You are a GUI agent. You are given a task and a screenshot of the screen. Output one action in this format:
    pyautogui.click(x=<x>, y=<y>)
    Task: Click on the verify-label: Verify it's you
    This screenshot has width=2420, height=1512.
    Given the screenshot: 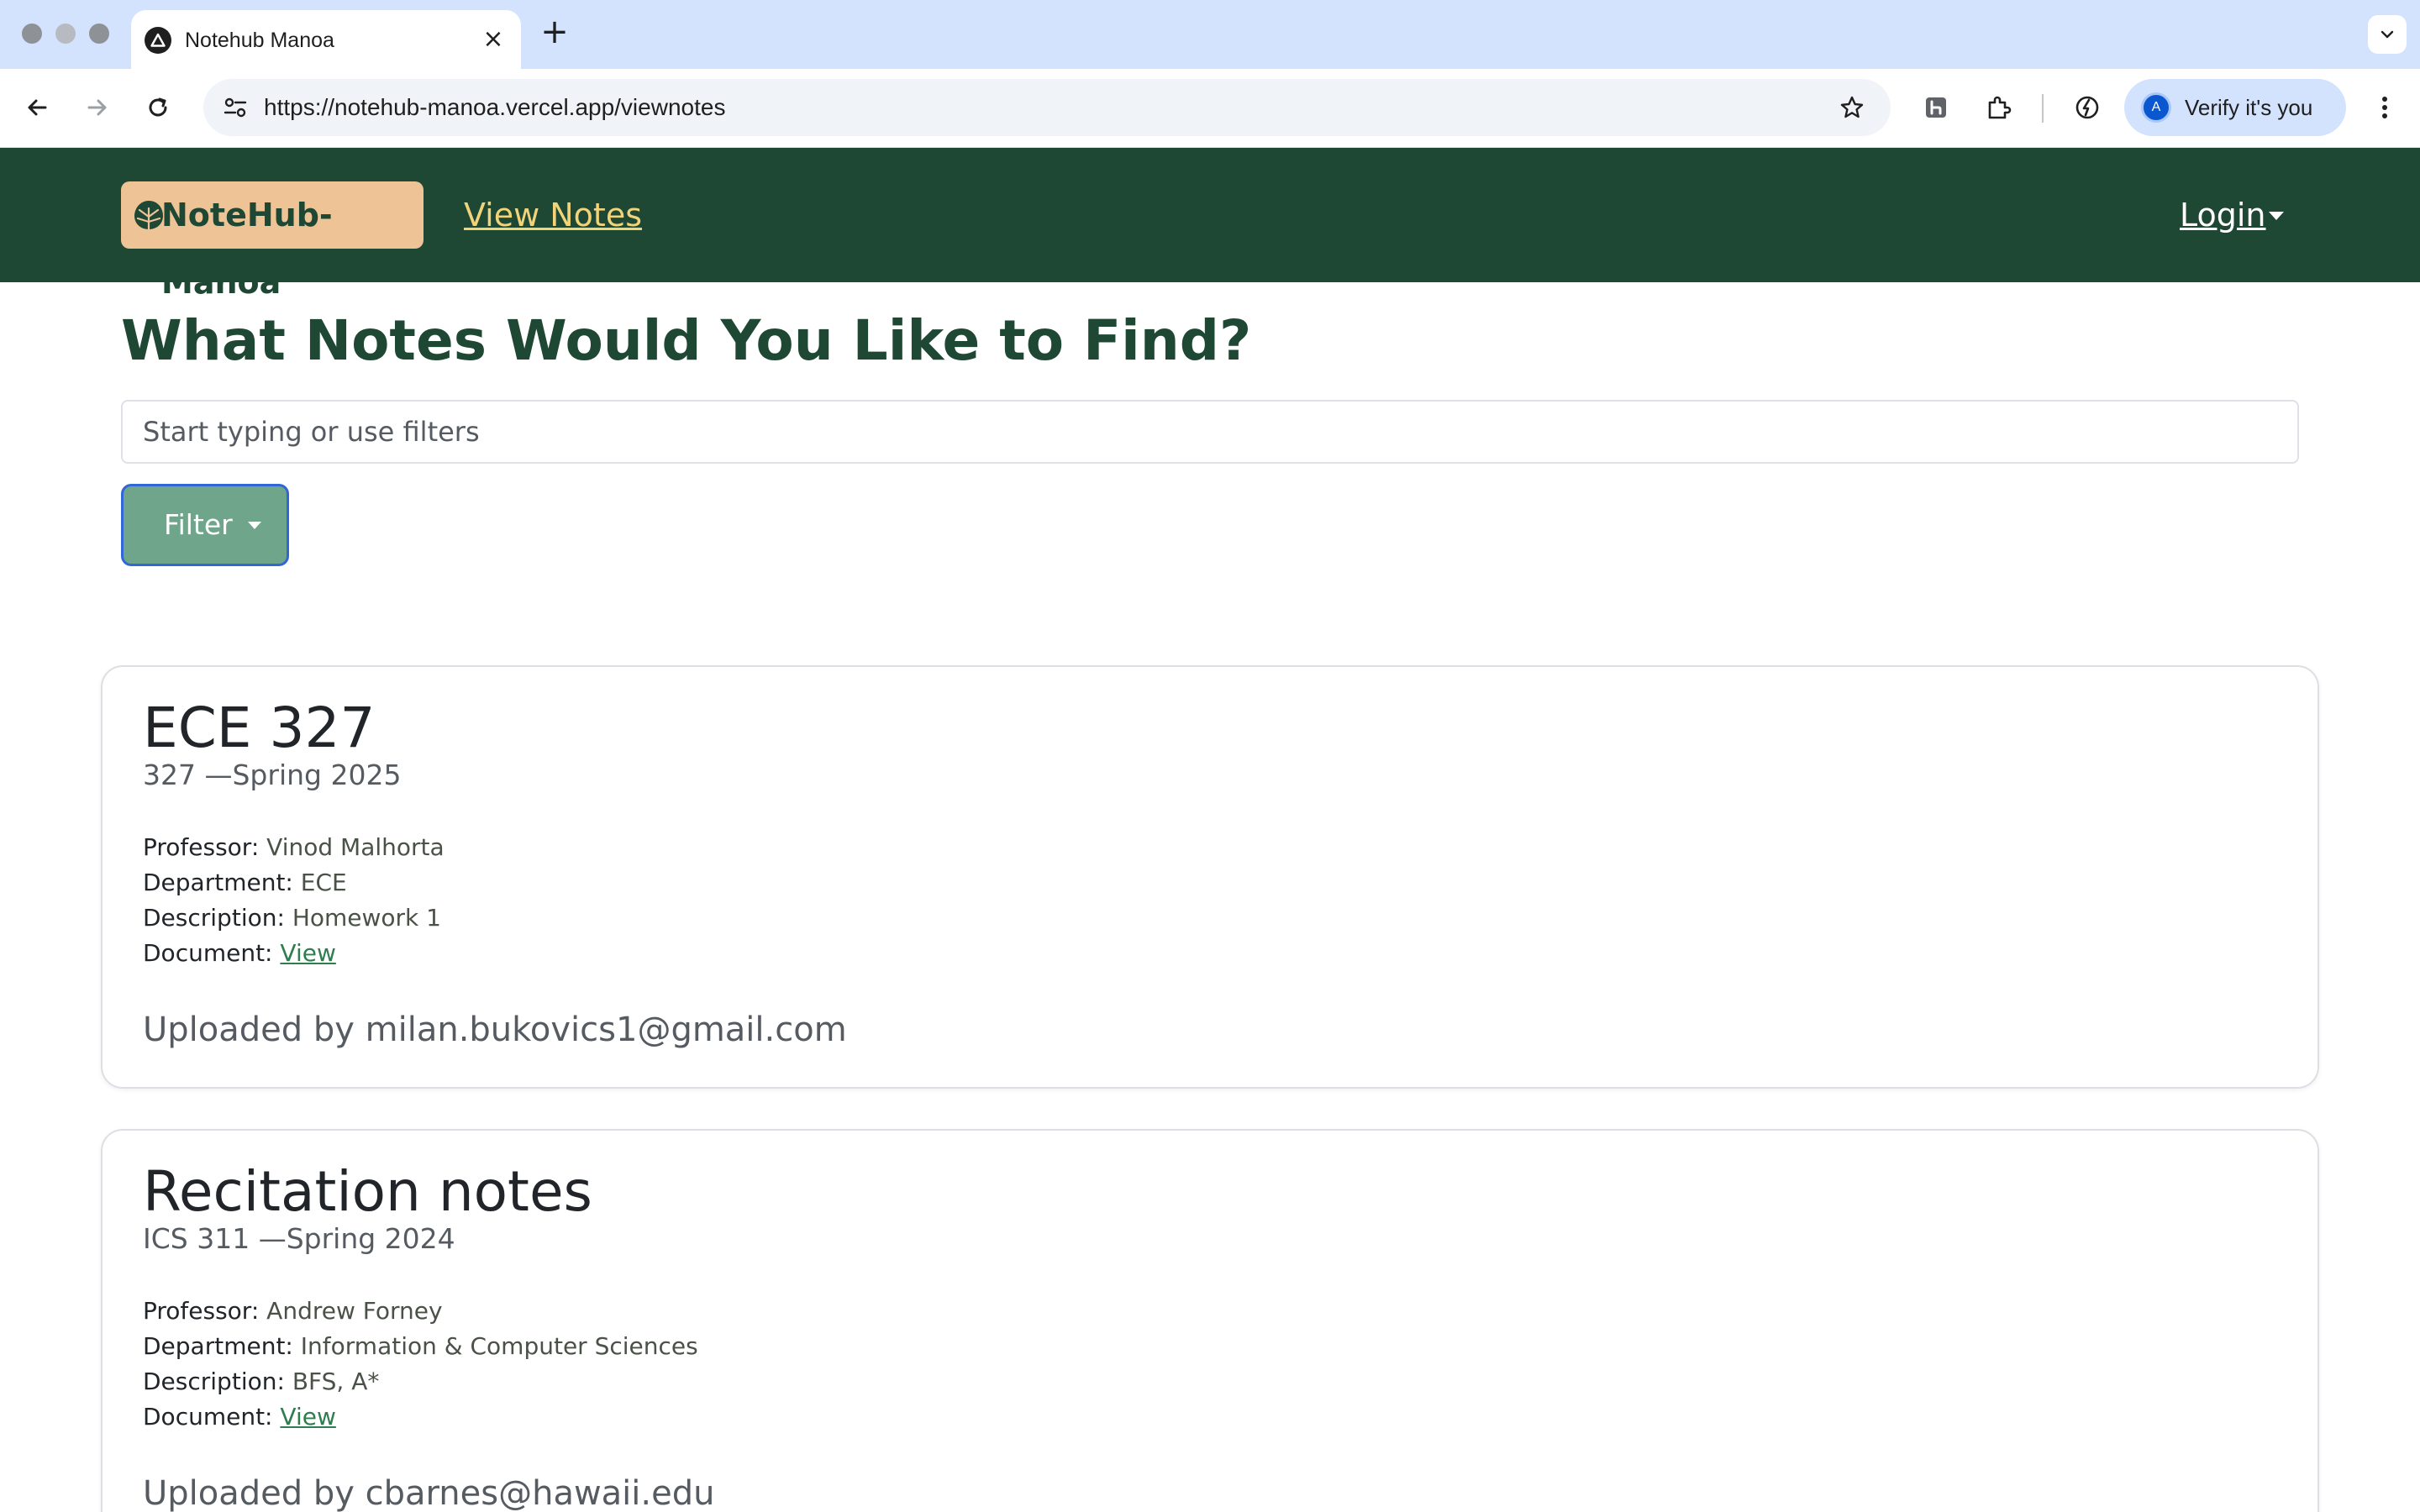 What is the action you would take?
    pyautogui.click(x=2249, y=107)
    